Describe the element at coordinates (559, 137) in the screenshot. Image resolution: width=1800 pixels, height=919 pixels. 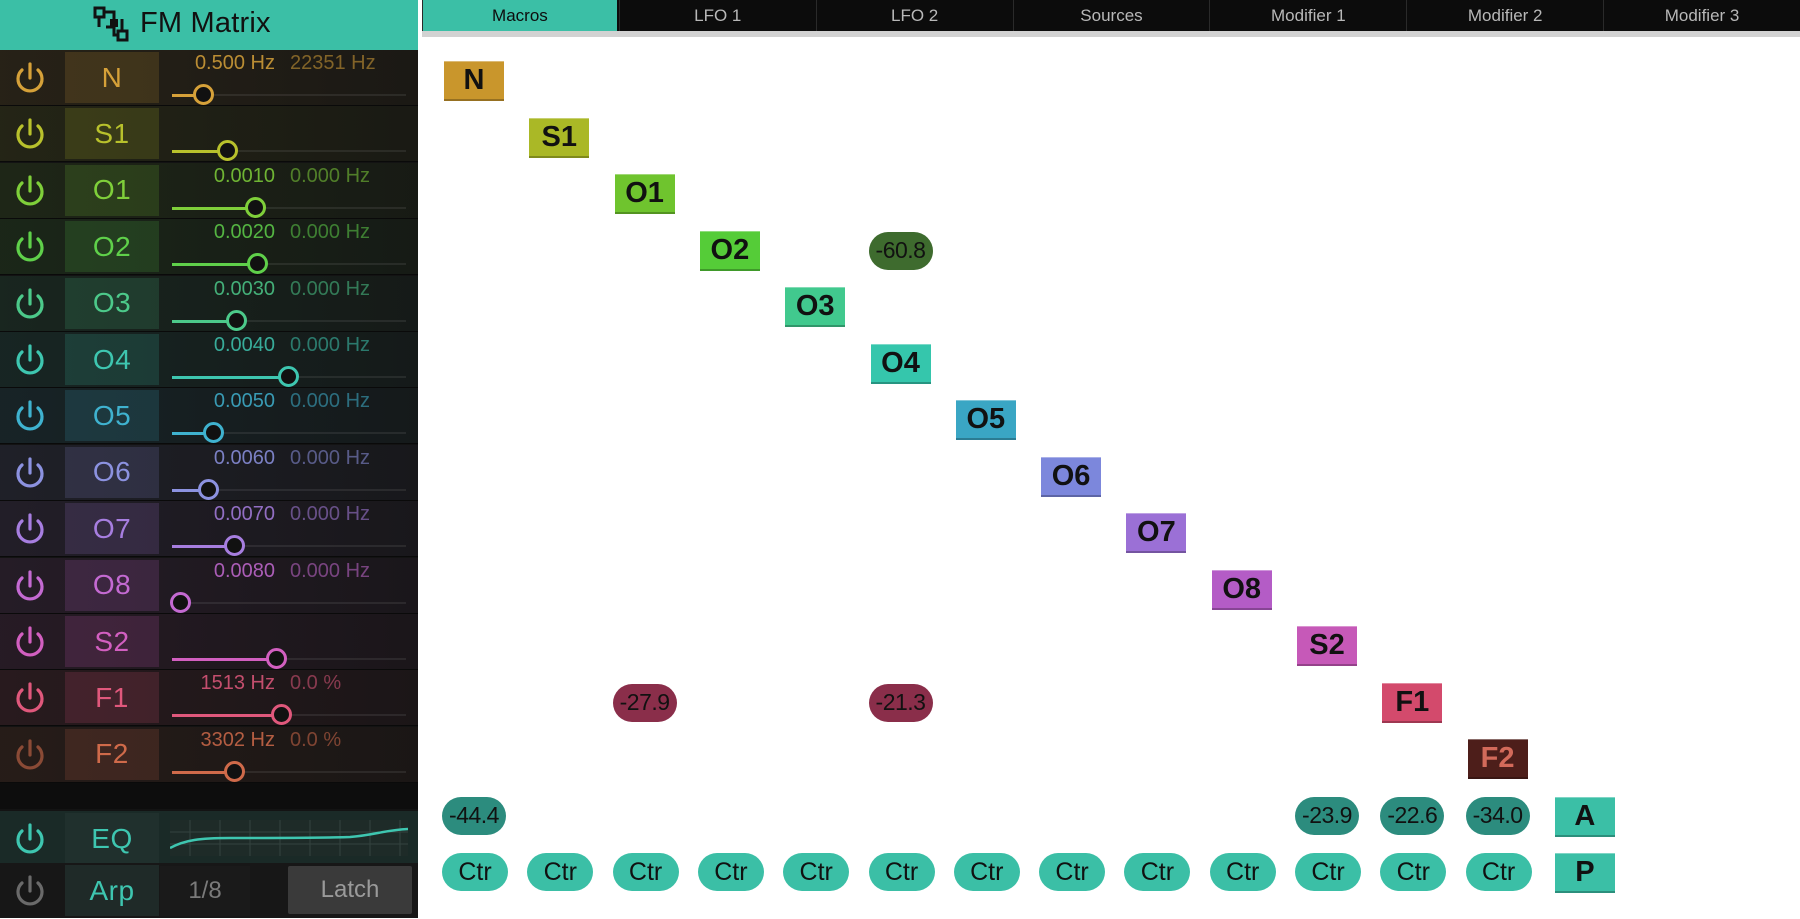
I see `matrix-node-s1: S1` at that location.